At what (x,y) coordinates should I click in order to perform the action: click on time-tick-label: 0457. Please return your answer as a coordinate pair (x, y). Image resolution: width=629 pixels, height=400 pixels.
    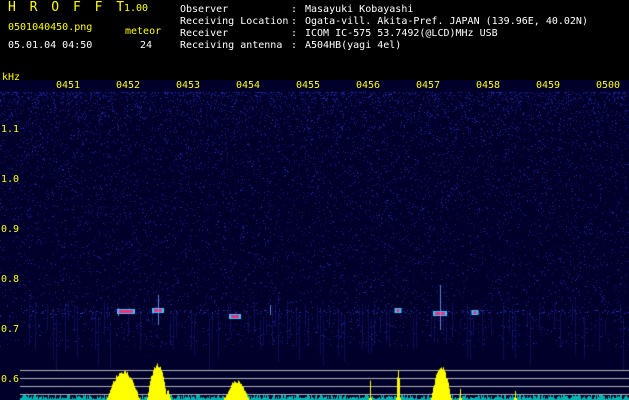
    Looking at the image, I should click on (428, 85).